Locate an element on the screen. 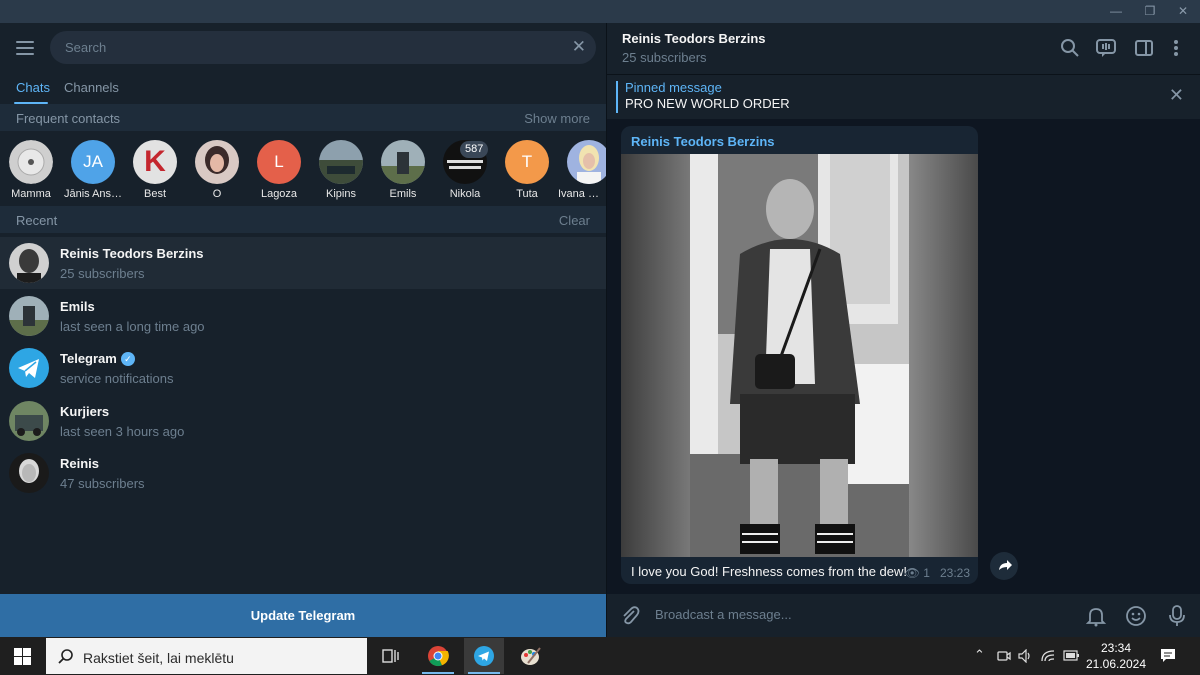 The width and height of the screenshot is (1200, 675). chat-status: last seen a long time ago is located at coordinates (132, 326).